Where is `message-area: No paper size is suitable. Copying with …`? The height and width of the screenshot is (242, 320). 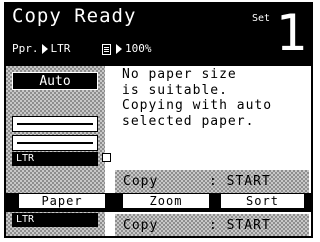 message-area: No paper size is suitable. Copying with … is located at coordinates (215, 98).